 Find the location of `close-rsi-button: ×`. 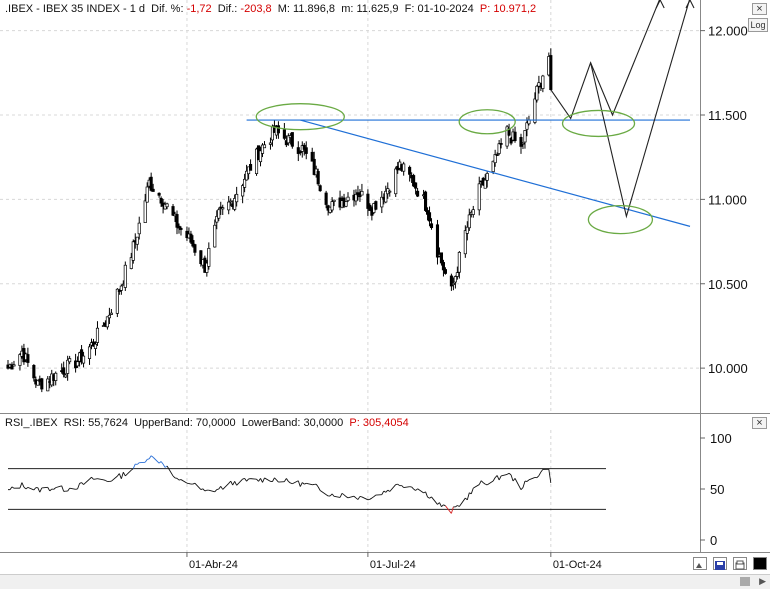

close-rsi-button: × is located at coordinates (759, 423).